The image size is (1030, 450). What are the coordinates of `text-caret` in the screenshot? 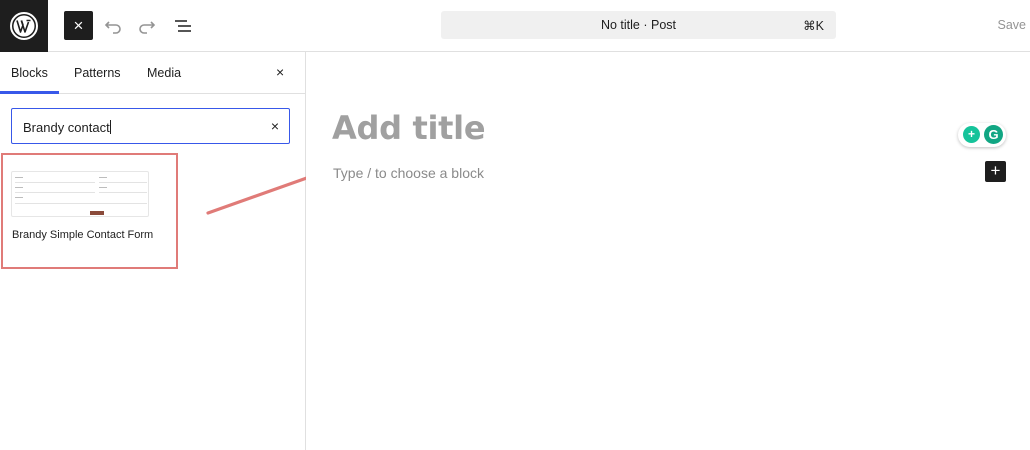 It's located at (110, 127).